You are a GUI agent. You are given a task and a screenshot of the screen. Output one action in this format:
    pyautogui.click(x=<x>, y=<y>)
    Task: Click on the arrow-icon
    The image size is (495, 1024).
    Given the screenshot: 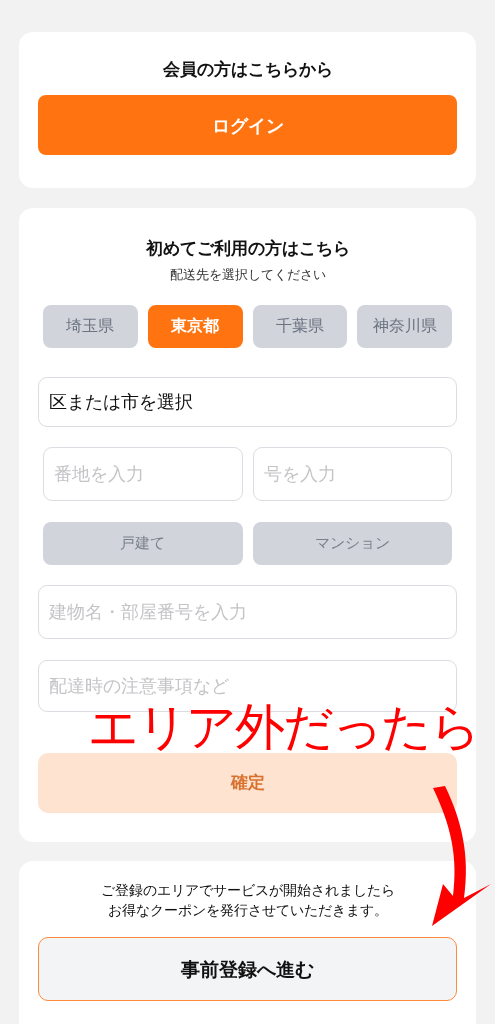 What is the action you would take?
    pyautogui.click(x=461, y=856)
    